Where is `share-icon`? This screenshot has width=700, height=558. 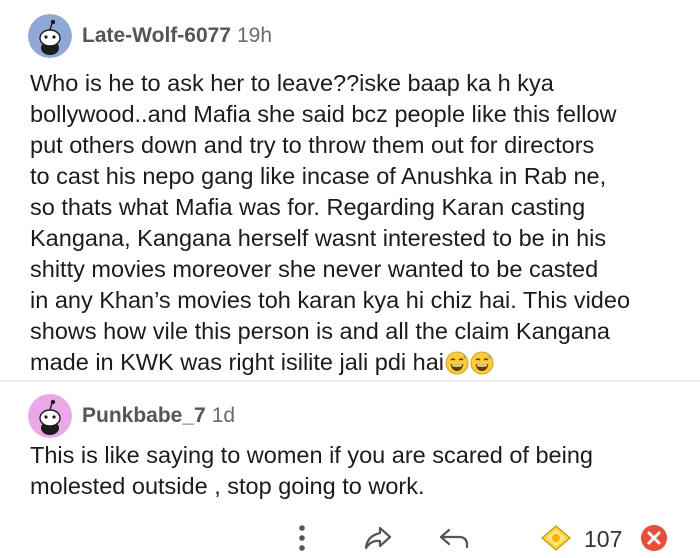
share-icon is located at coordinates (378, 538).